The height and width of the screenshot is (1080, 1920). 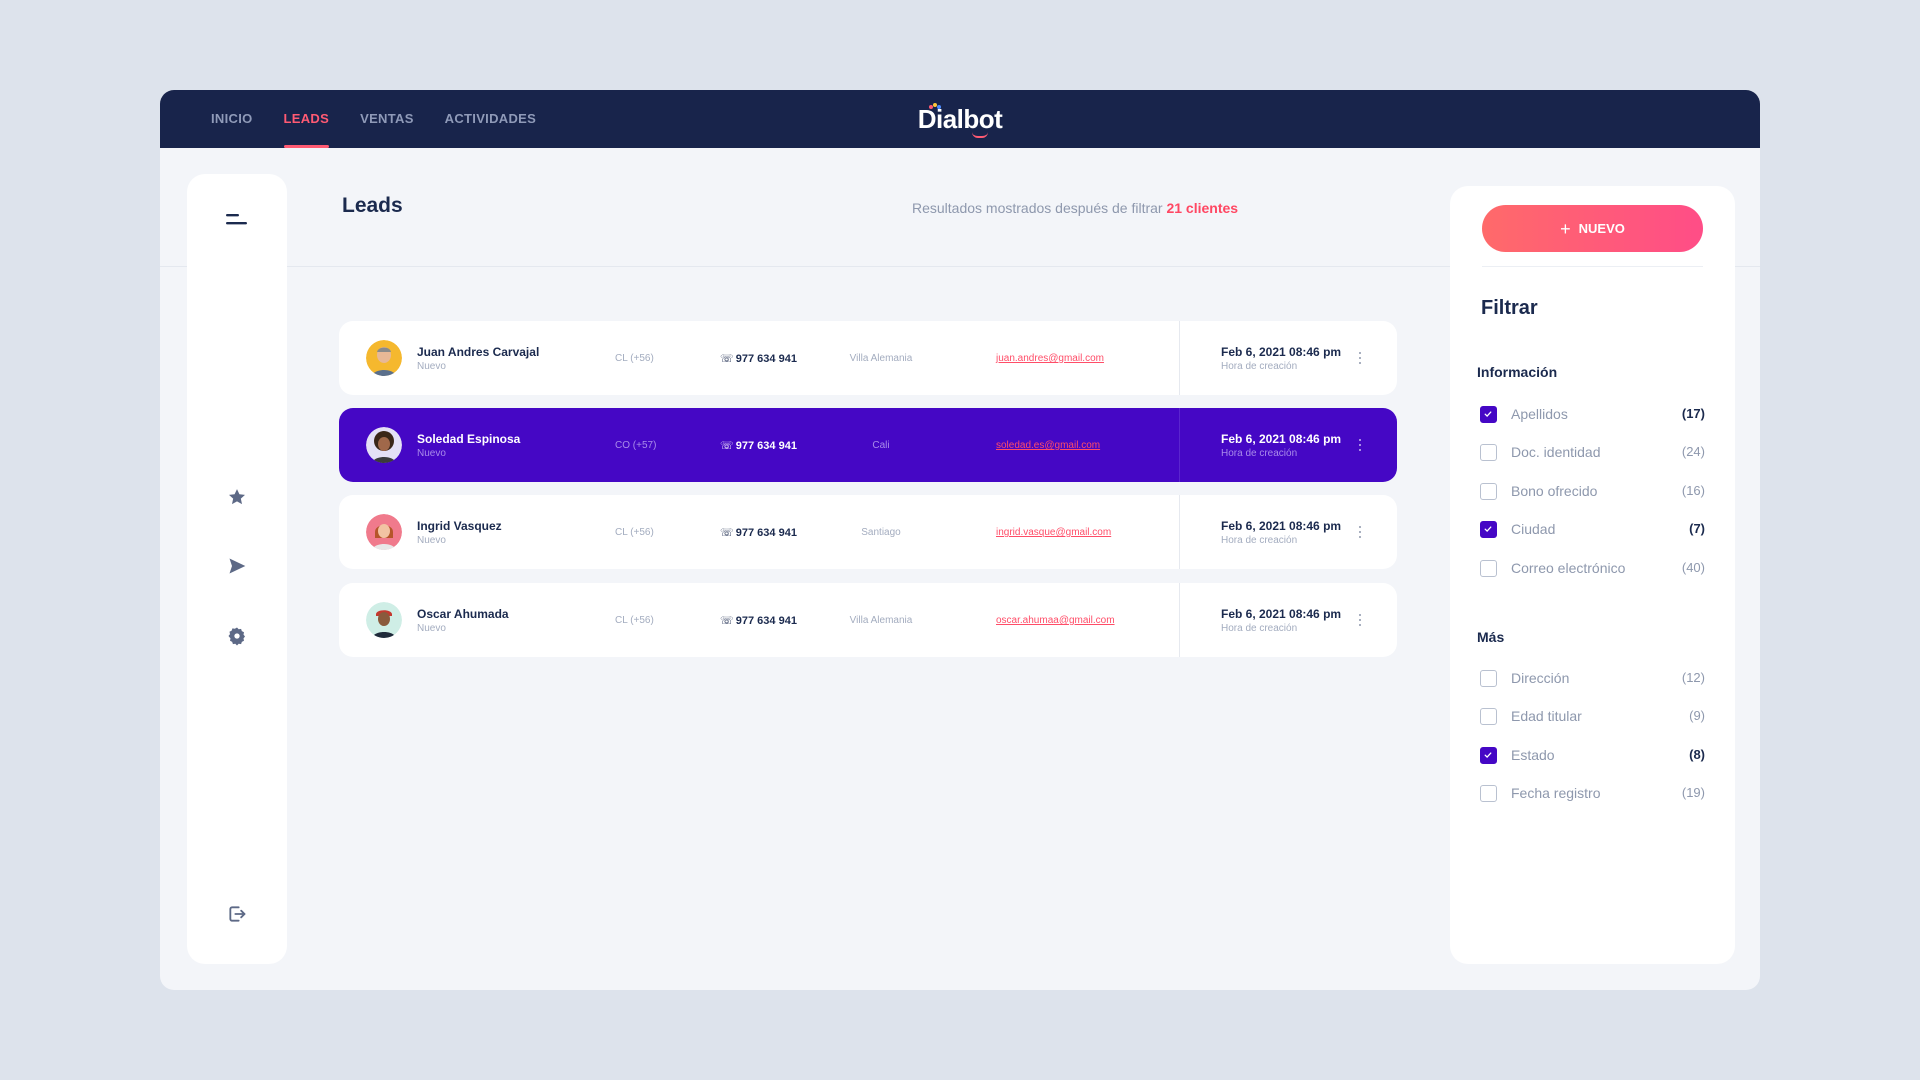 I want to click on main-nav: INICIO LEADS VENTAS ACTIVIDADES, so click(x=373, y=119).